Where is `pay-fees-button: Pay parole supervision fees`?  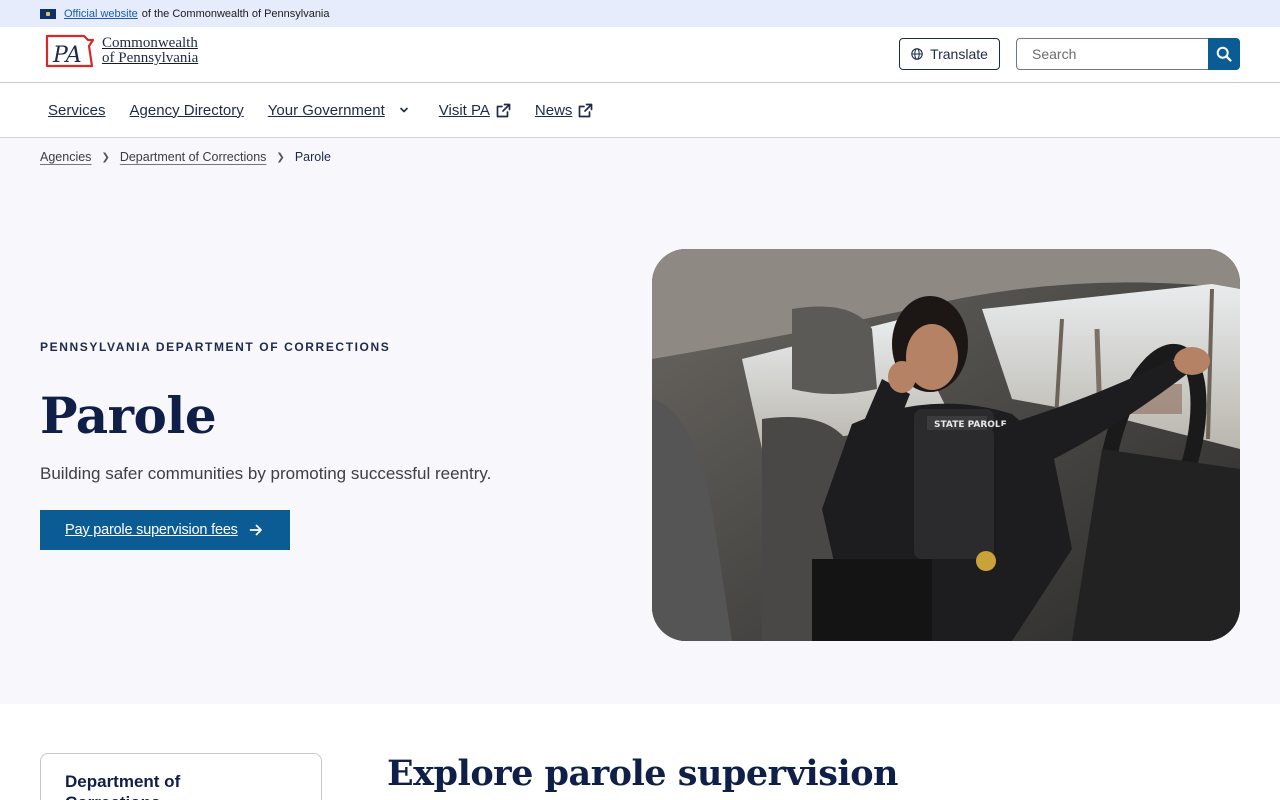 pay-fees-button: Pay parole supervision fees is located at coordinates (165, 530).